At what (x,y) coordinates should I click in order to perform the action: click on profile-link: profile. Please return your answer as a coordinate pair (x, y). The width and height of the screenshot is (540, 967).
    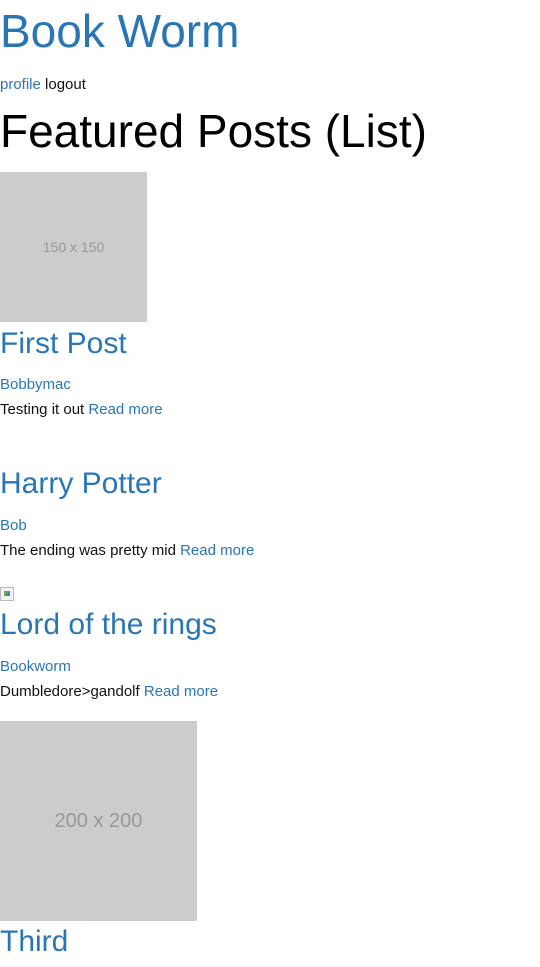
    Looking at the image, I should click on (20, 84).